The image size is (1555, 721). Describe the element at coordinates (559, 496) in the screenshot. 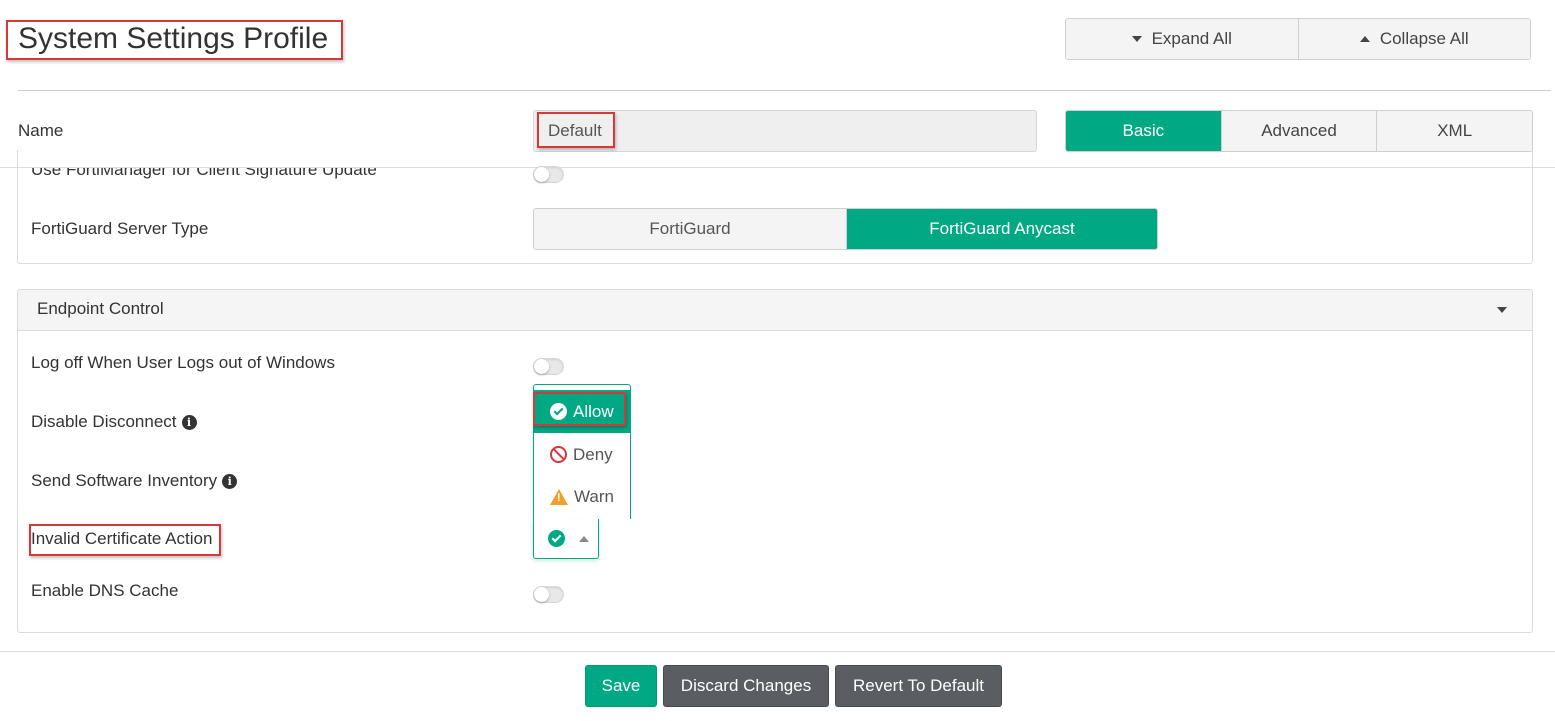

I see `warning-icon: !` at that location.